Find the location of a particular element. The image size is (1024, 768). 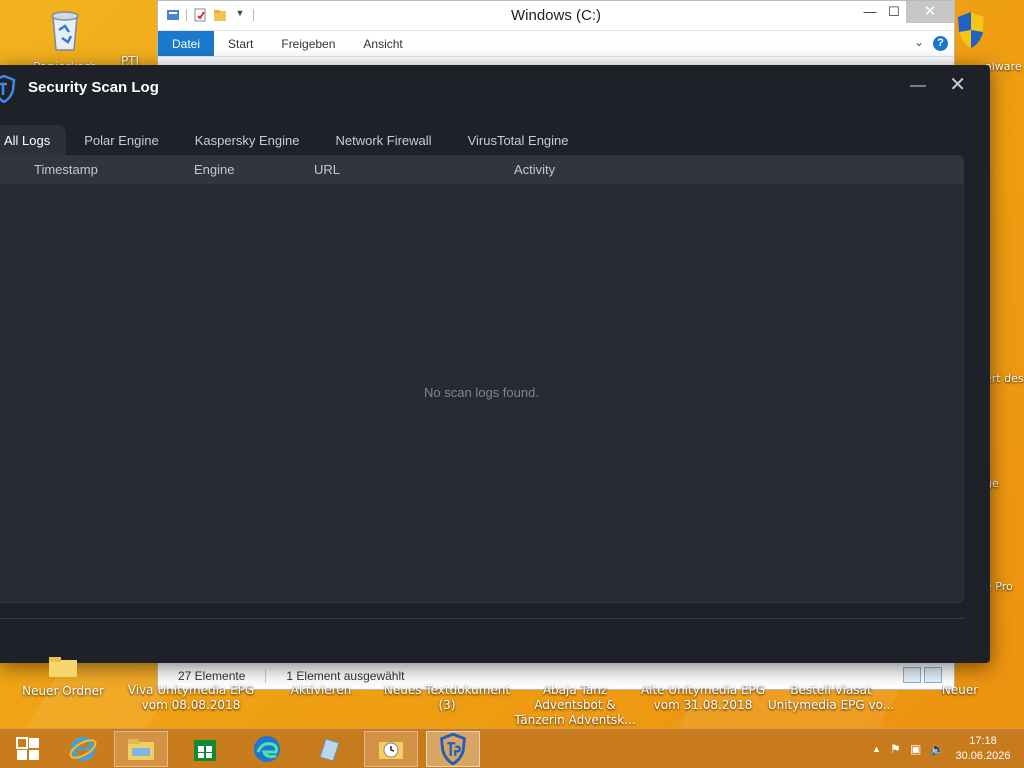

clock-date: 30.06.2026 is located at coordinates (983, 756).